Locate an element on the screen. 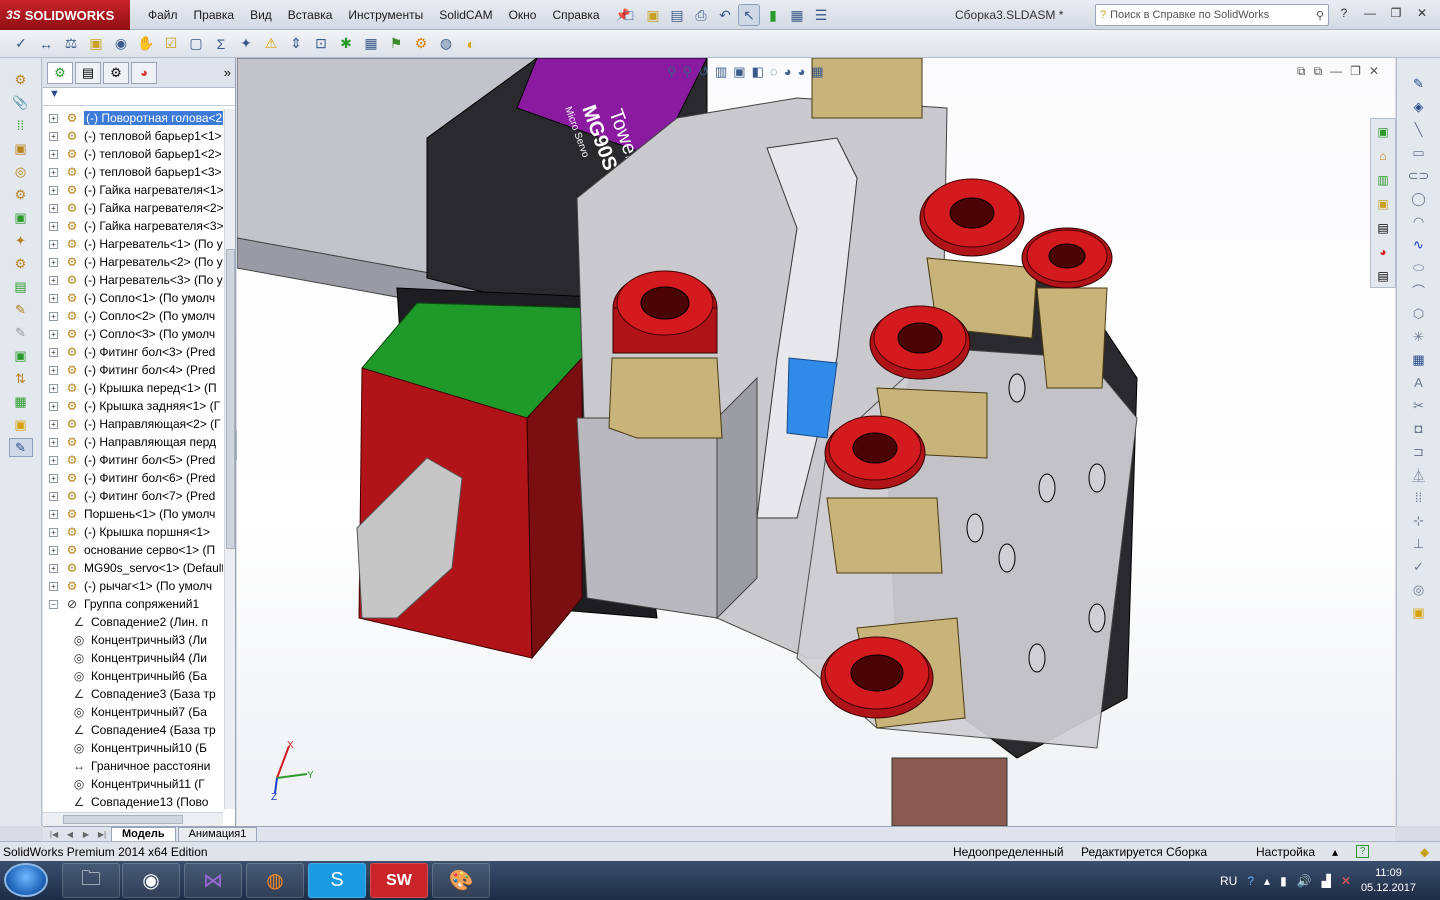 This screenshot has height=900, width=1440. insert-component-icon: ⚙ is located at coordinates (21, 79).